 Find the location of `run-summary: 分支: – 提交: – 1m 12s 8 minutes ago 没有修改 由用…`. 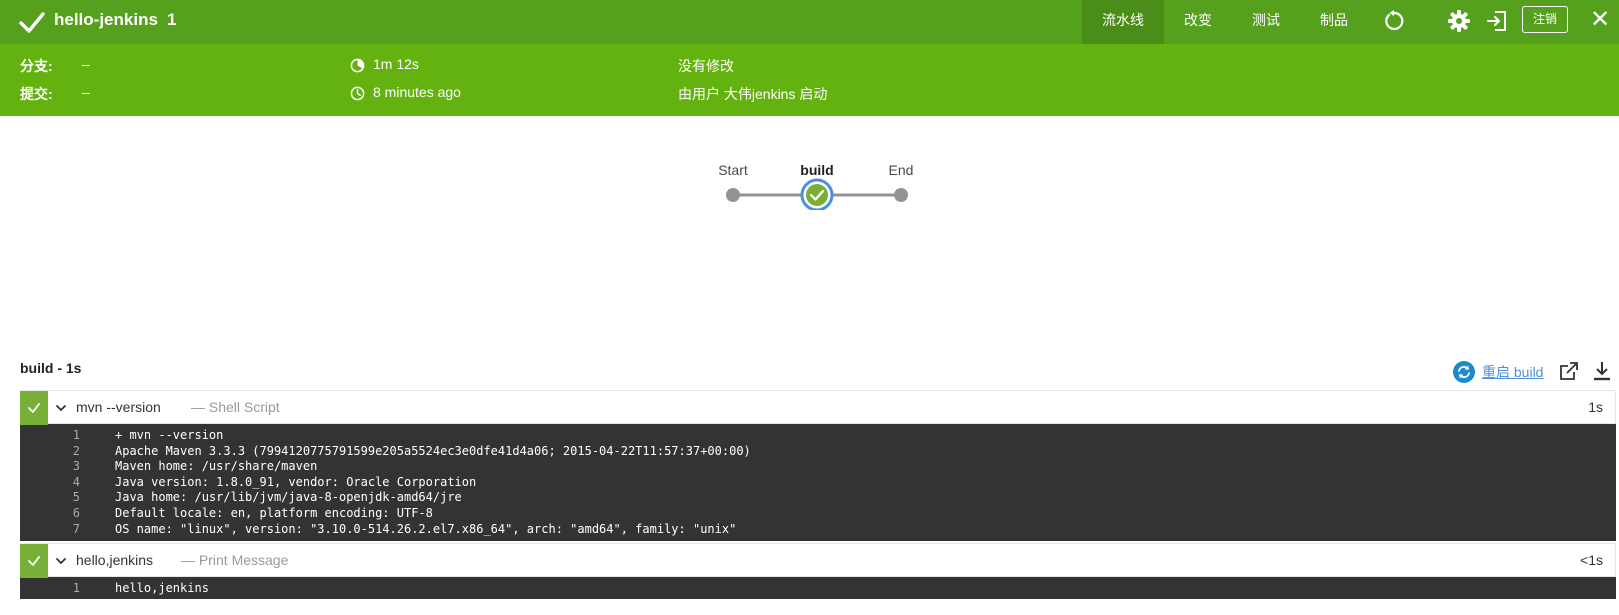

run-summary: 分支: – 提交: – 1m 12s 8 minutes ago 没有修改 由用… is located at coordinates (809, 80).